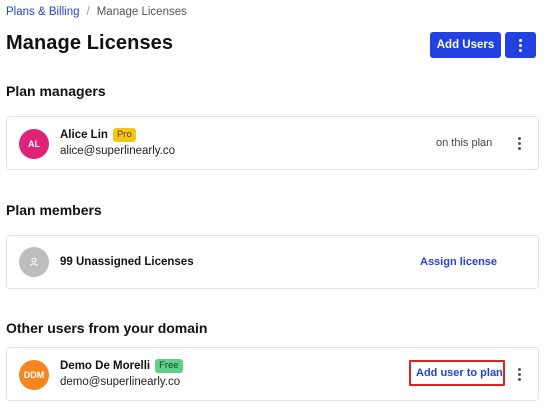 This screenshot has width=550, height=410. Describe the element at coordinates (34, 375) in the screenshot. I see `avatar: DDM` at that location.